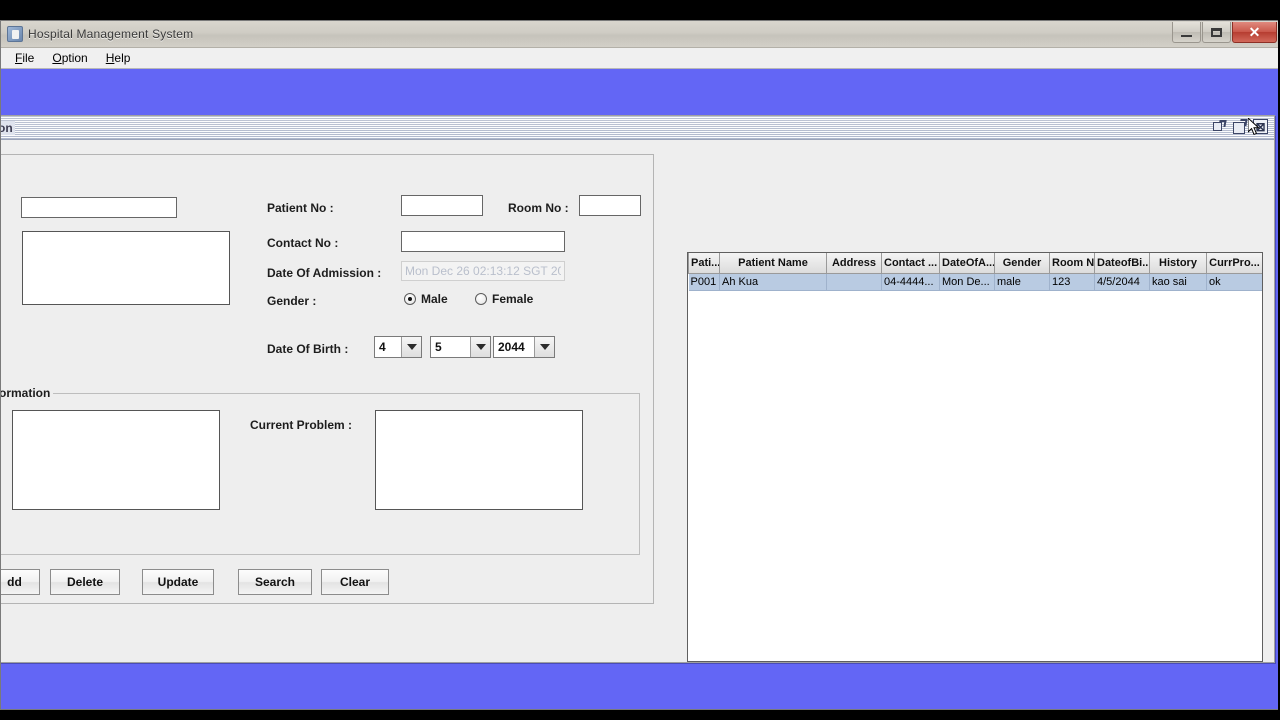  I want to click on gender-radio-male: Male, so click(426, 299).